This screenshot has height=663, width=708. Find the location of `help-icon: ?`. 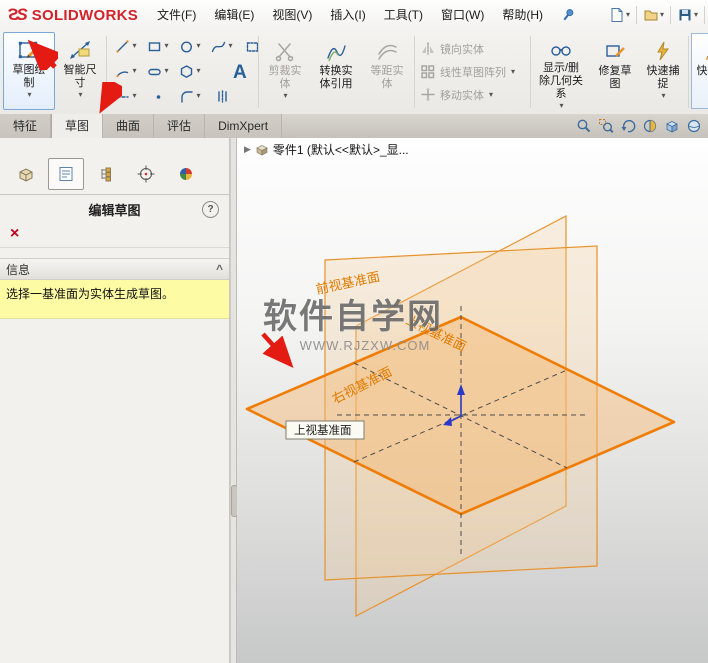

help-icon: ? is located at coordinates (210, 209).